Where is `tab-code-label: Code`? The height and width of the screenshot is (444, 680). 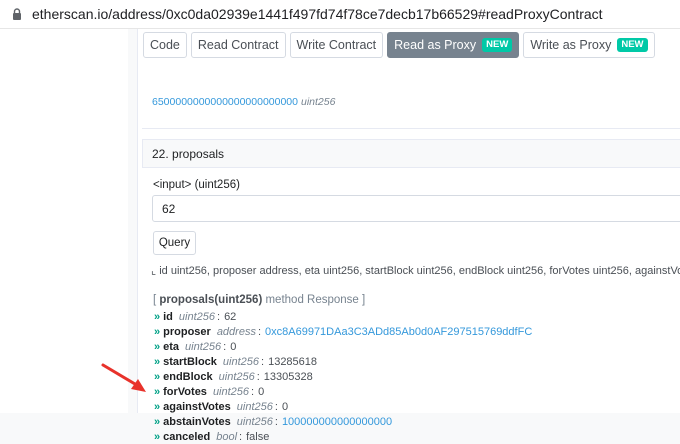 tab-code-label: Code is located at coordinates (165, 45).